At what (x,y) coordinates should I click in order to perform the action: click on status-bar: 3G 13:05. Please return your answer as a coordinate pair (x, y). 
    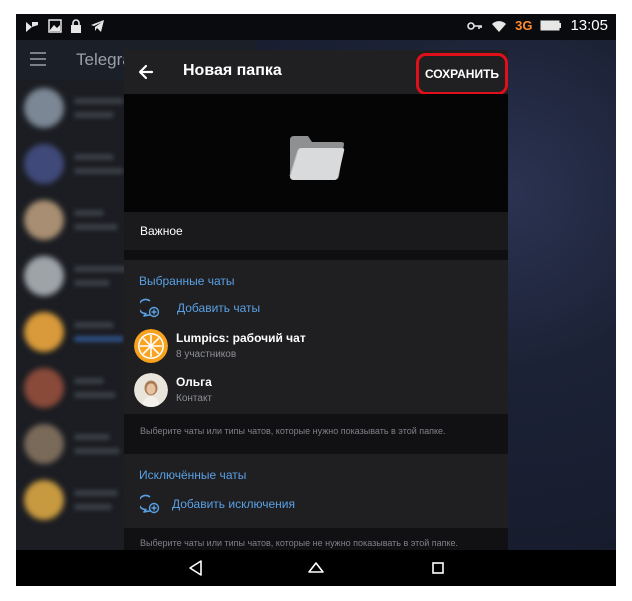
    Looking at the image, I should click on (316, 27).